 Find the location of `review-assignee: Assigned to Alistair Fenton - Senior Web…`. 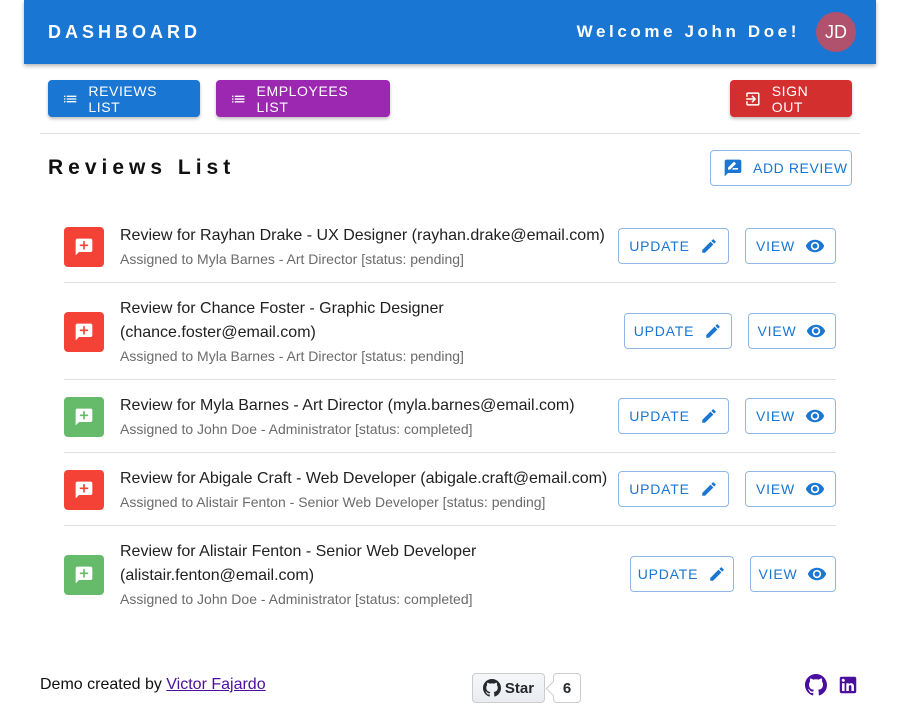

review-assignee: Assigned to Alistair Fenton - Senior Web… is located at coordinates (333, 502).